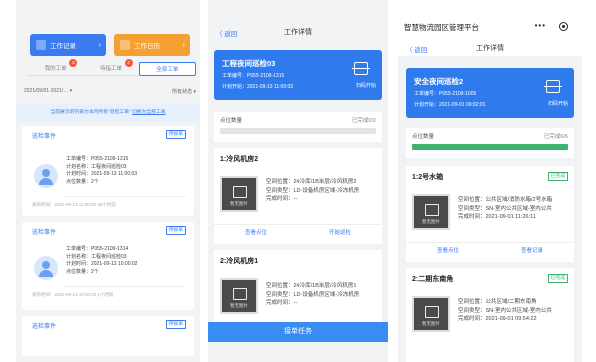  What do you see at coordinates (108, 113) in the screenshot?
I see `list-notice: 当前展示的列表为本月所有"巡检工单" 切换为全部工单` at bounding box center [108, 113].